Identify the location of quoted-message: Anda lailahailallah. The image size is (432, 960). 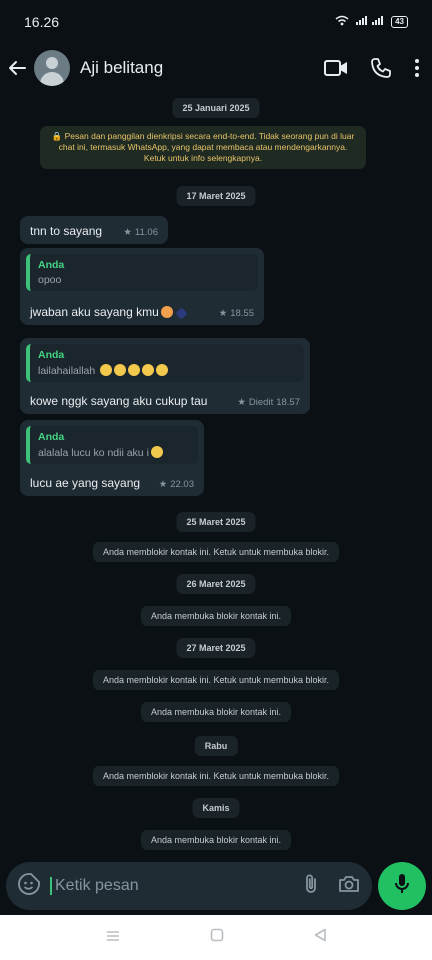
(165, 363).